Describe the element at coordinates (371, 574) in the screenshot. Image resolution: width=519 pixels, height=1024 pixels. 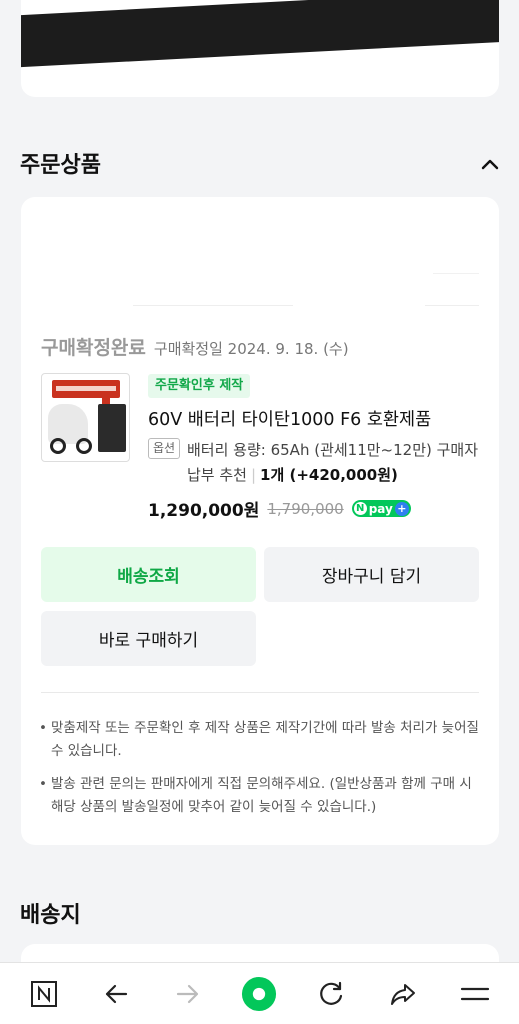
I see `add-to-cart-button: 장바구니 담기` at that location.